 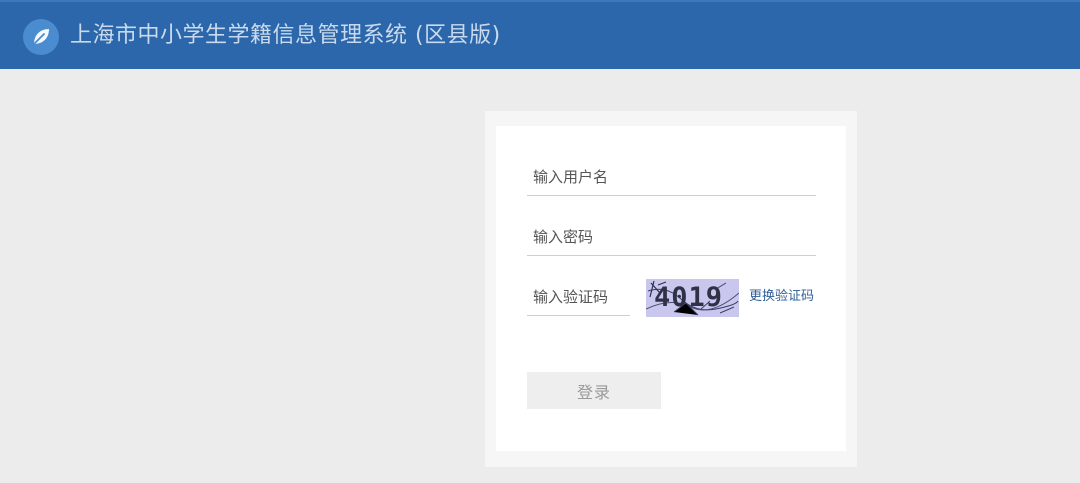 What do you see at coordinates (671, 177) in the screenshot?
I see `username-input` at bounding box center [671, 177].